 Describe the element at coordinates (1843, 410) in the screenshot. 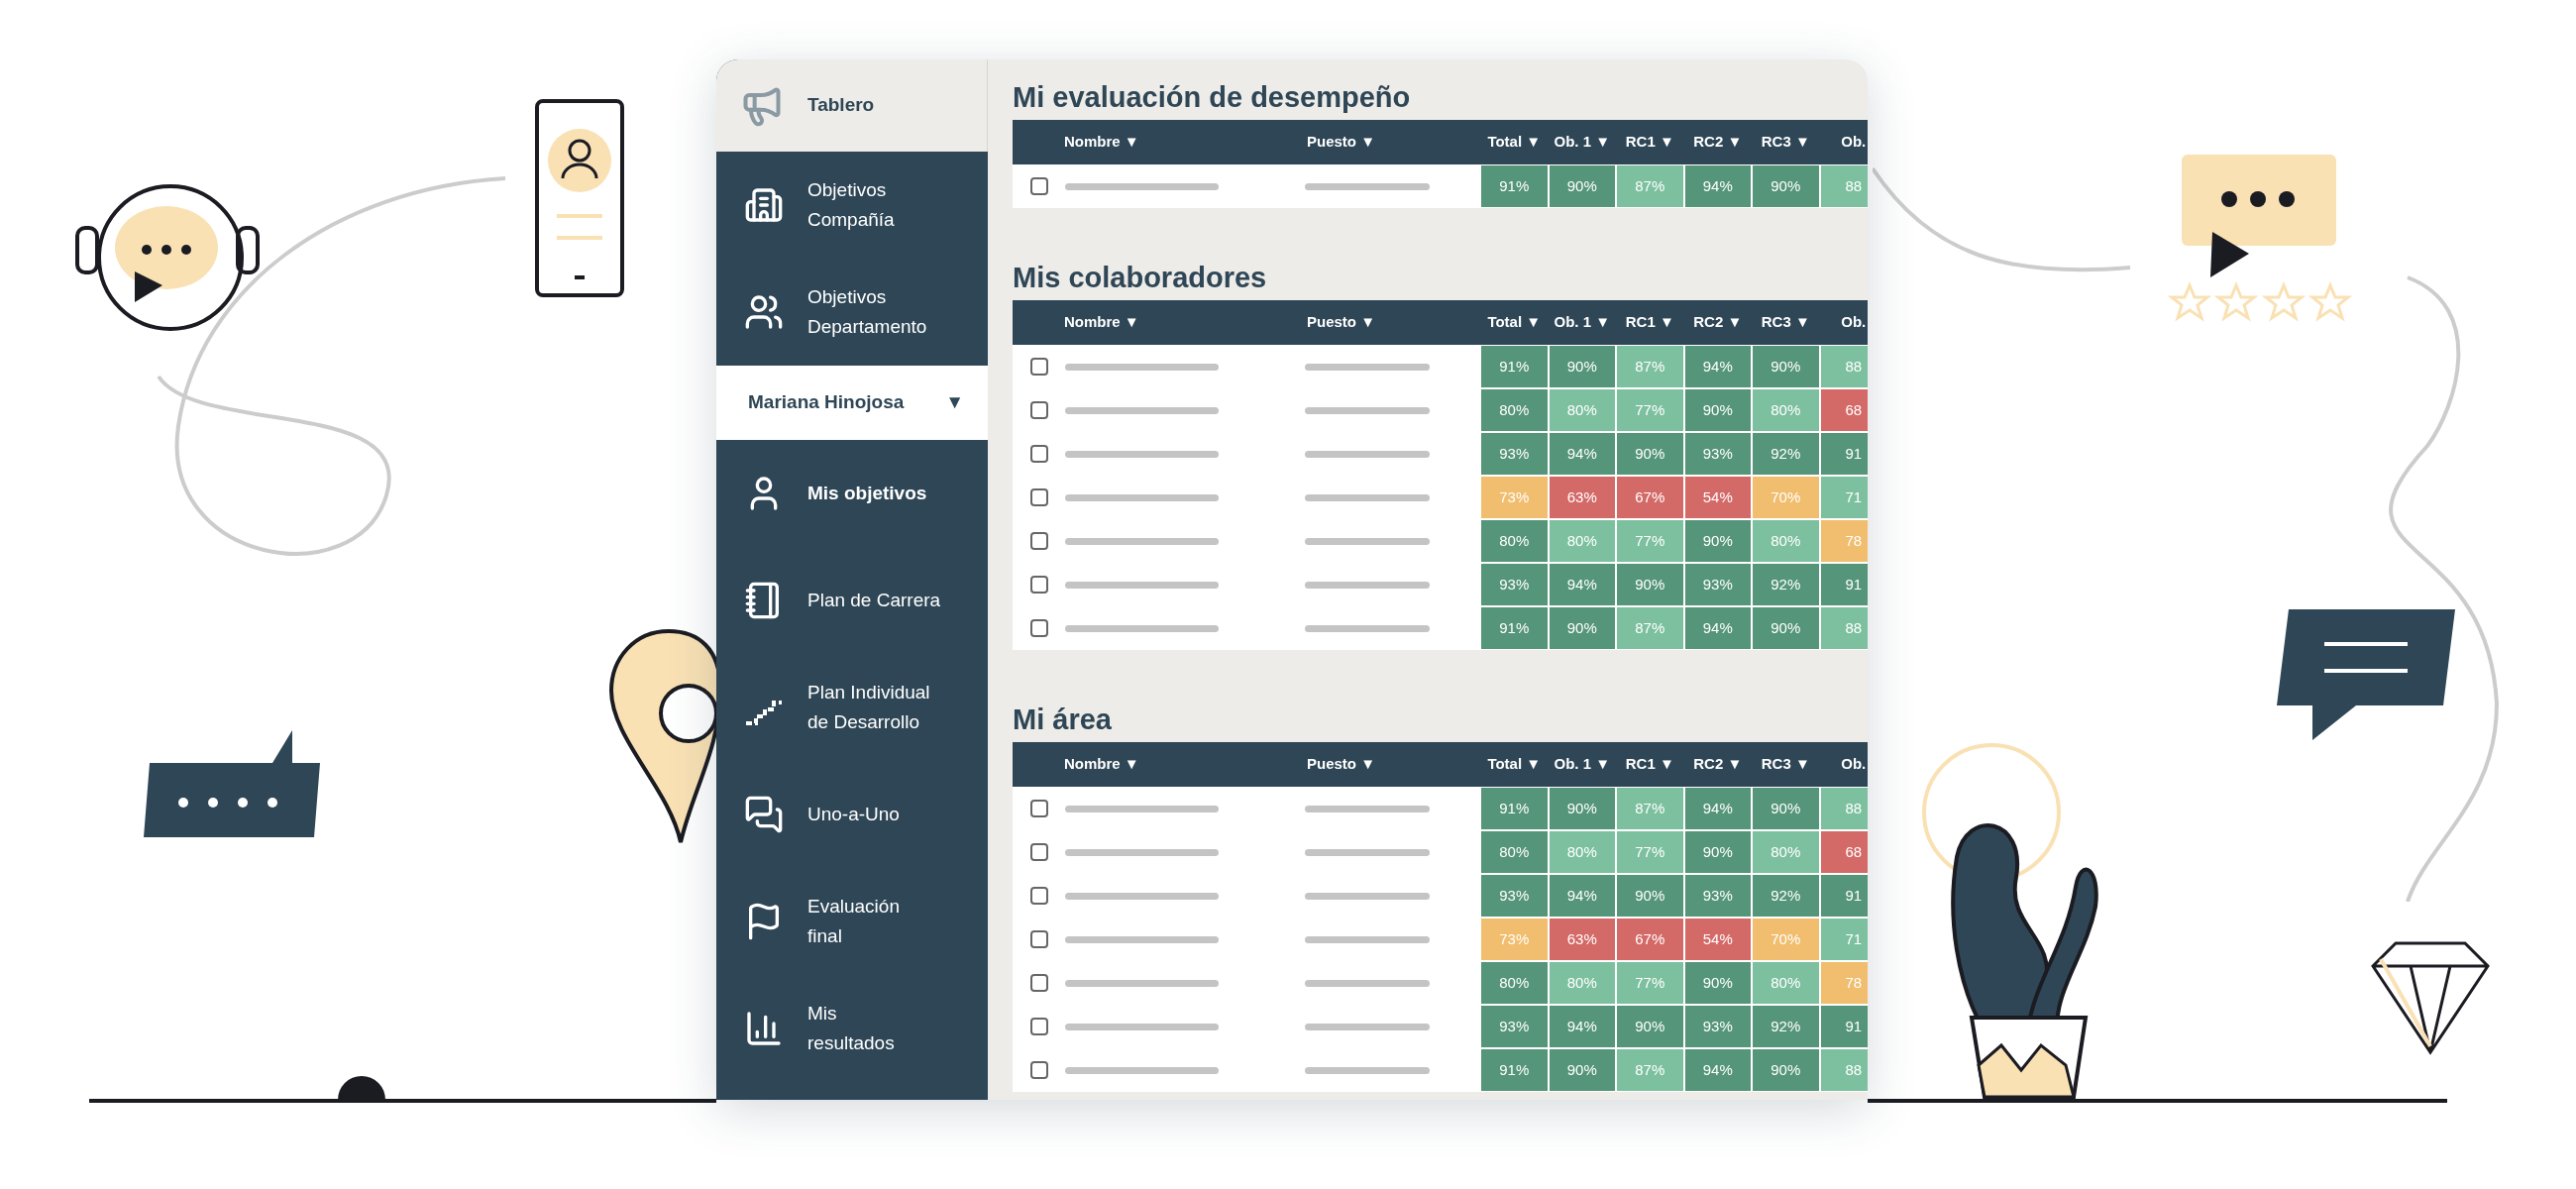

I see `score-cell: 68` at that location.